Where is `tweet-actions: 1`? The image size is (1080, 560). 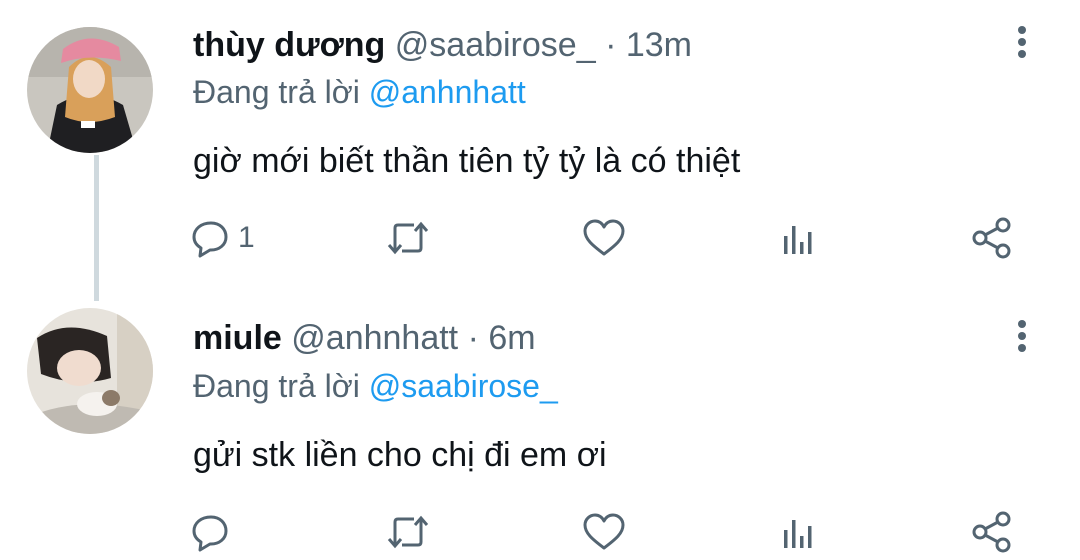
tweet-actions: 1 is located at coordinates (610, 238).